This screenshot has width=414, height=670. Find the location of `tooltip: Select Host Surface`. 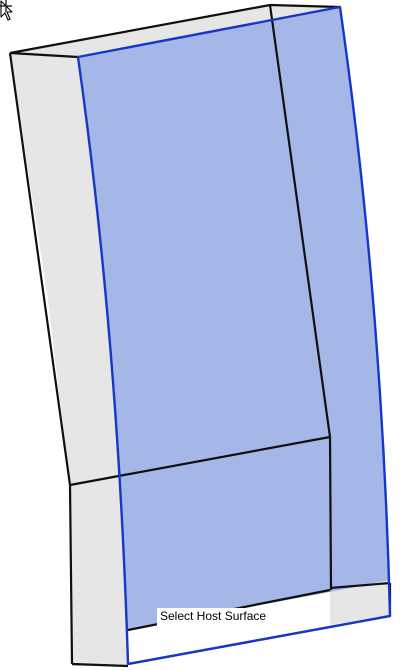

tooltip: Select Host Surface is located at coordinates (214, 617).